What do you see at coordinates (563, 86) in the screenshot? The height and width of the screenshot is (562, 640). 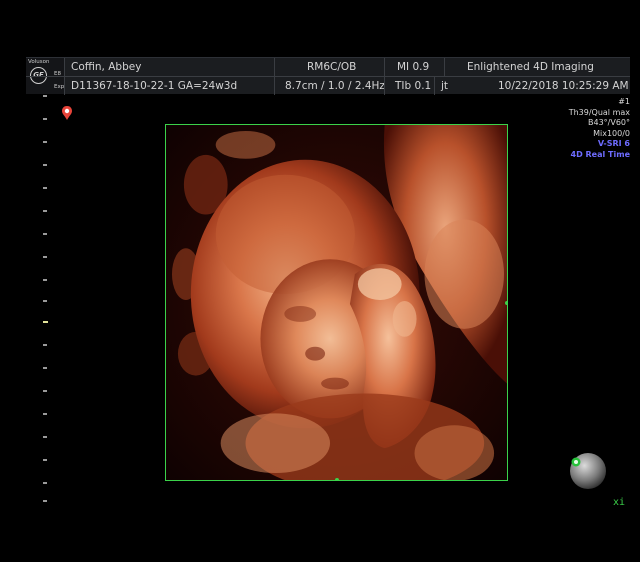 I see `exam-datetime: 10/22/2018 10:25:29 AM` at bounding box center [563, 86].